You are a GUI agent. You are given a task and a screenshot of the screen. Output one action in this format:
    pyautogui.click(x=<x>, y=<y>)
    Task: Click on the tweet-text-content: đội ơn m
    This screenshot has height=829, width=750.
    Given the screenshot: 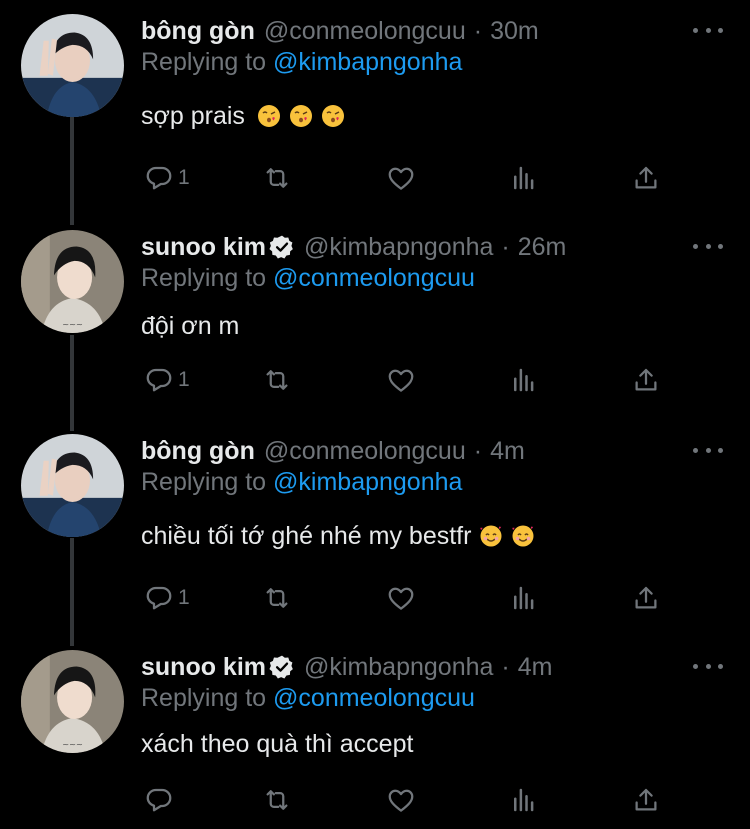 What is the action you would take?
    pyautogui.click(x=190, y=325)
    